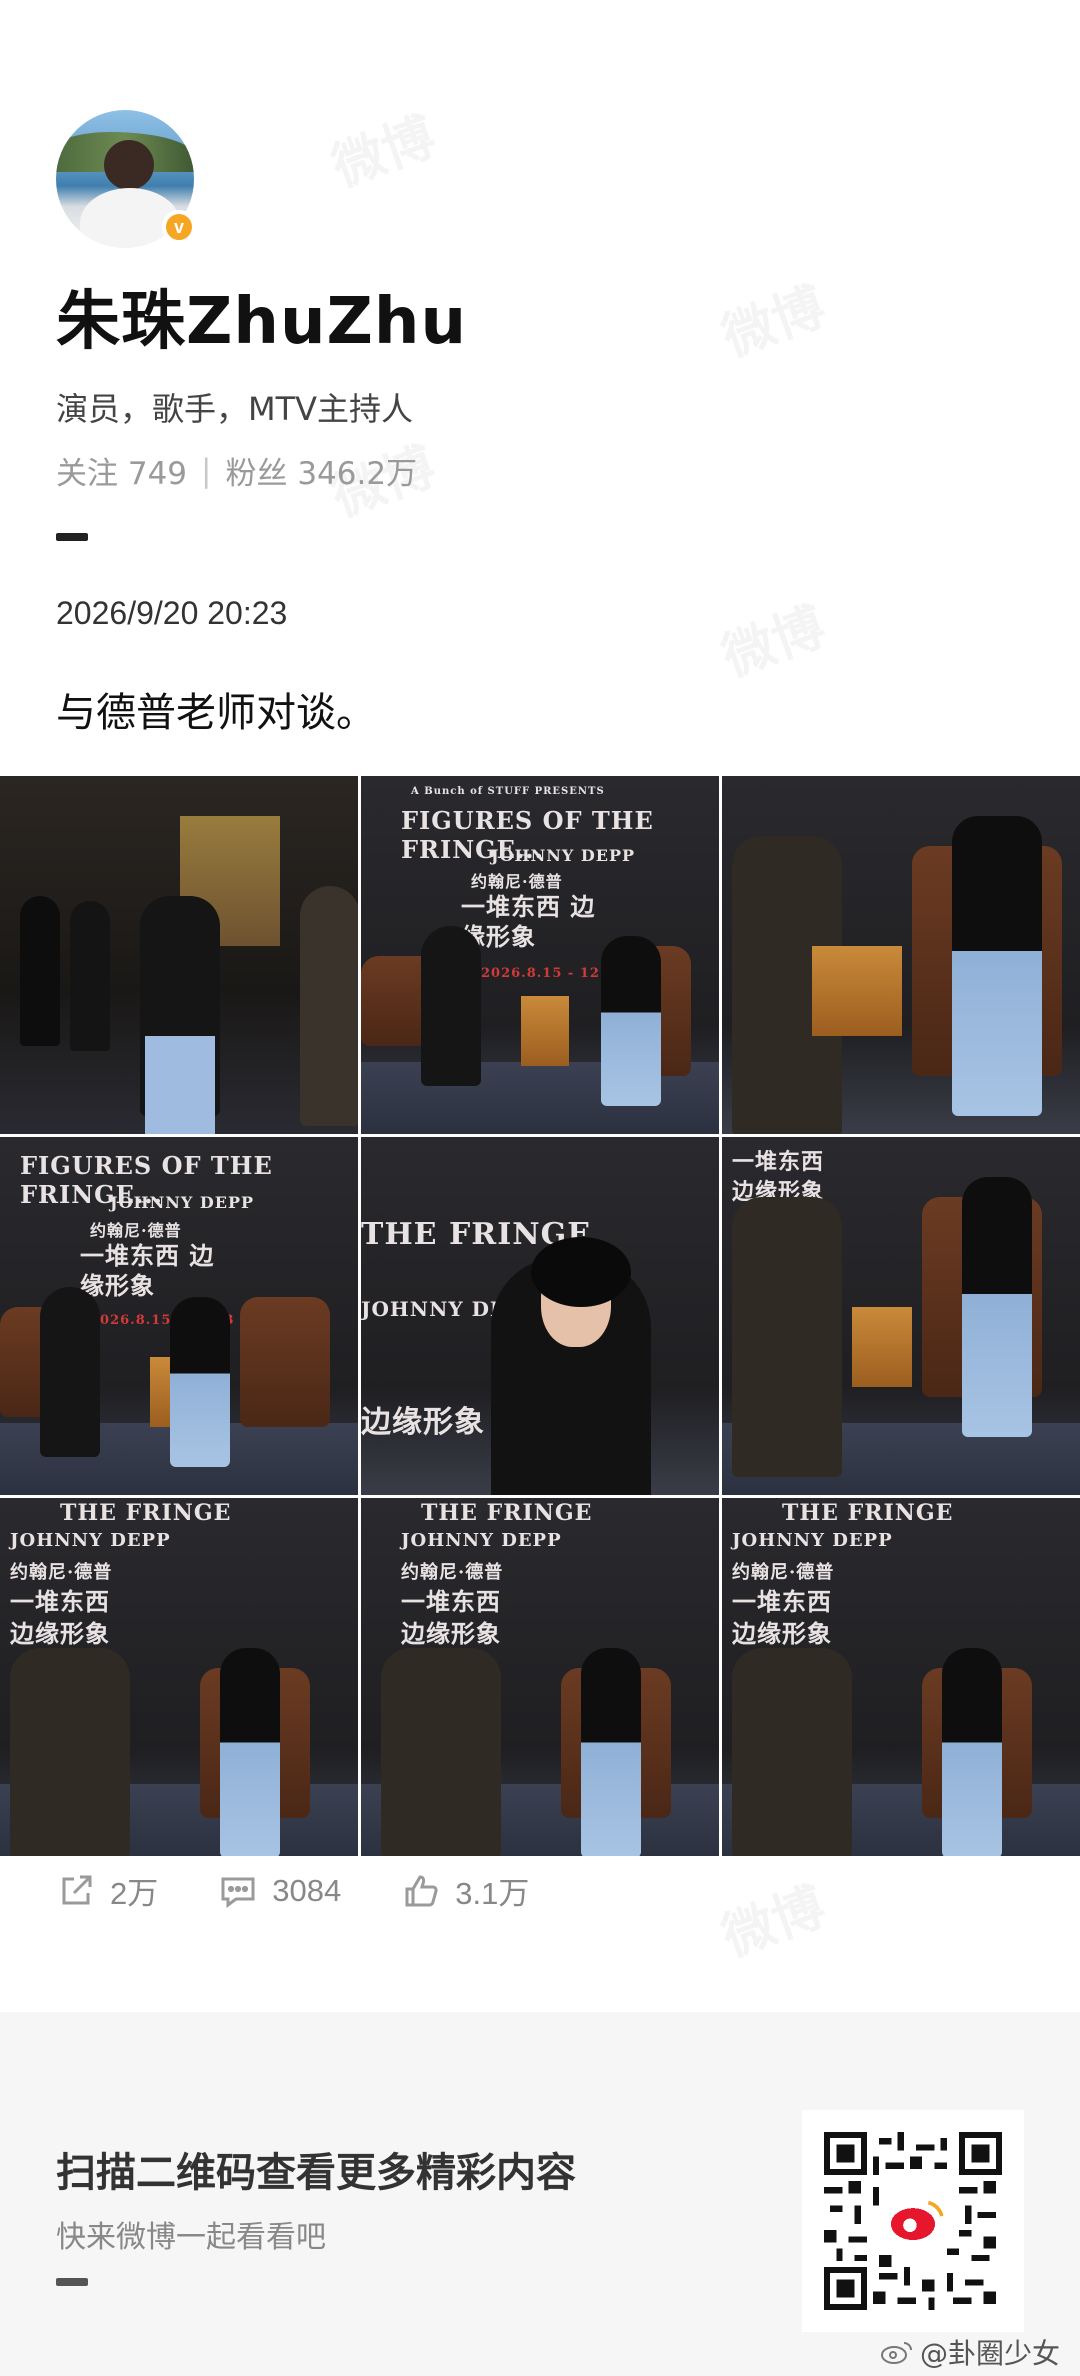 The image size is (1080, 2376). What do you see at coordinates (540, 1677) in the screenshot?
I see `post-photo-8: THE FRINGE JOHNNY DEPP 约翰尼·德普 一堆东西 边缘形象` at bounding box center [540, 1677].